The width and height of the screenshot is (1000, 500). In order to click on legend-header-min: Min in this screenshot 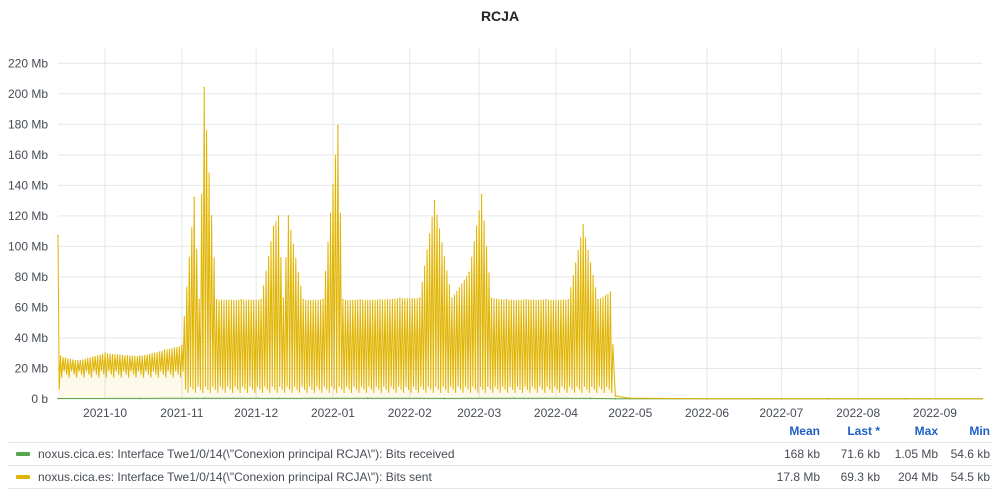, I will do `click(965, 432)`.